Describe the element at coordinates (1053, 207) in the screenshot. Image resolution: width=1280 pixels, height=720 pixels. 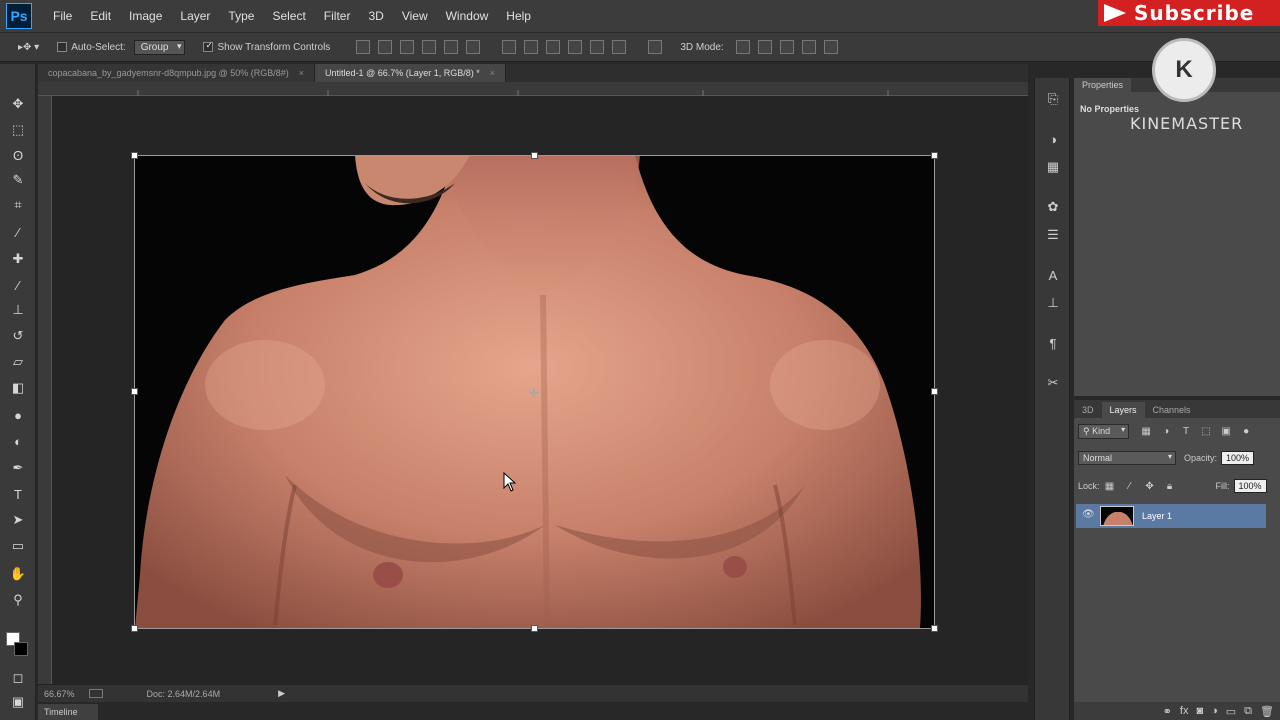
I see `brush-presets-icon: ✿` at that location.